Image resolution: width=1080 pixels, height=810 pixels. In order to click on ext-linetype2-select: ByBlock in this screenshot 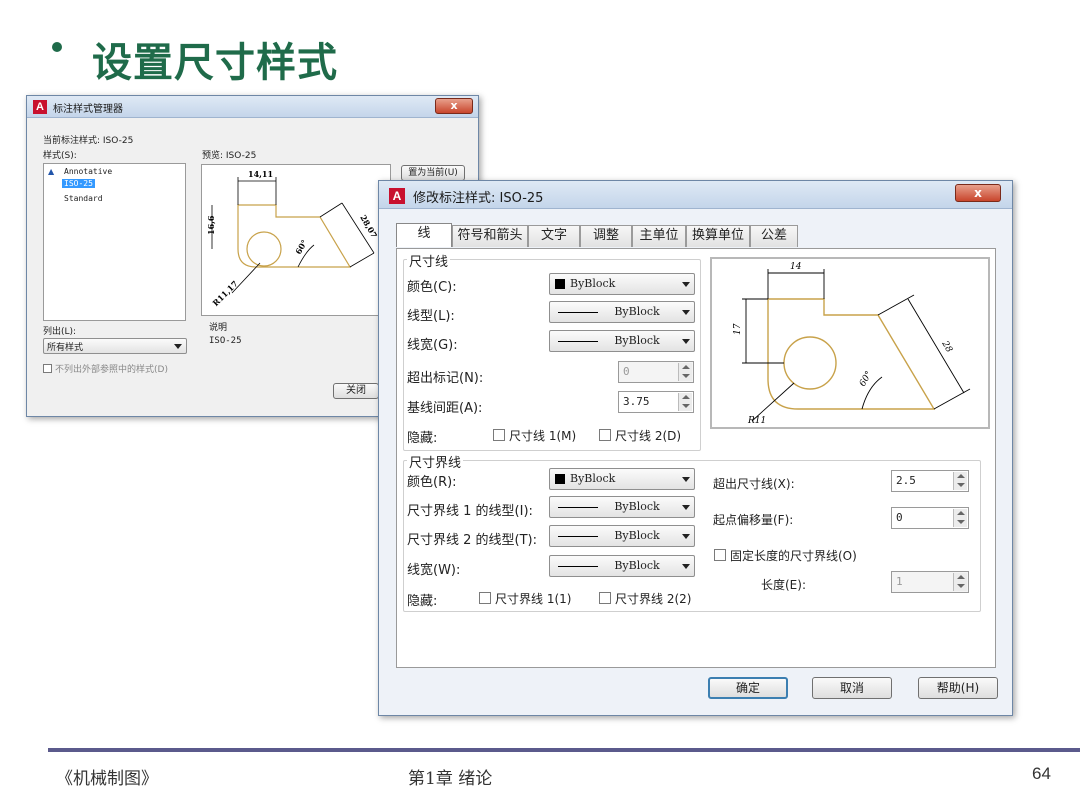, I will do `click(622, 536)`.